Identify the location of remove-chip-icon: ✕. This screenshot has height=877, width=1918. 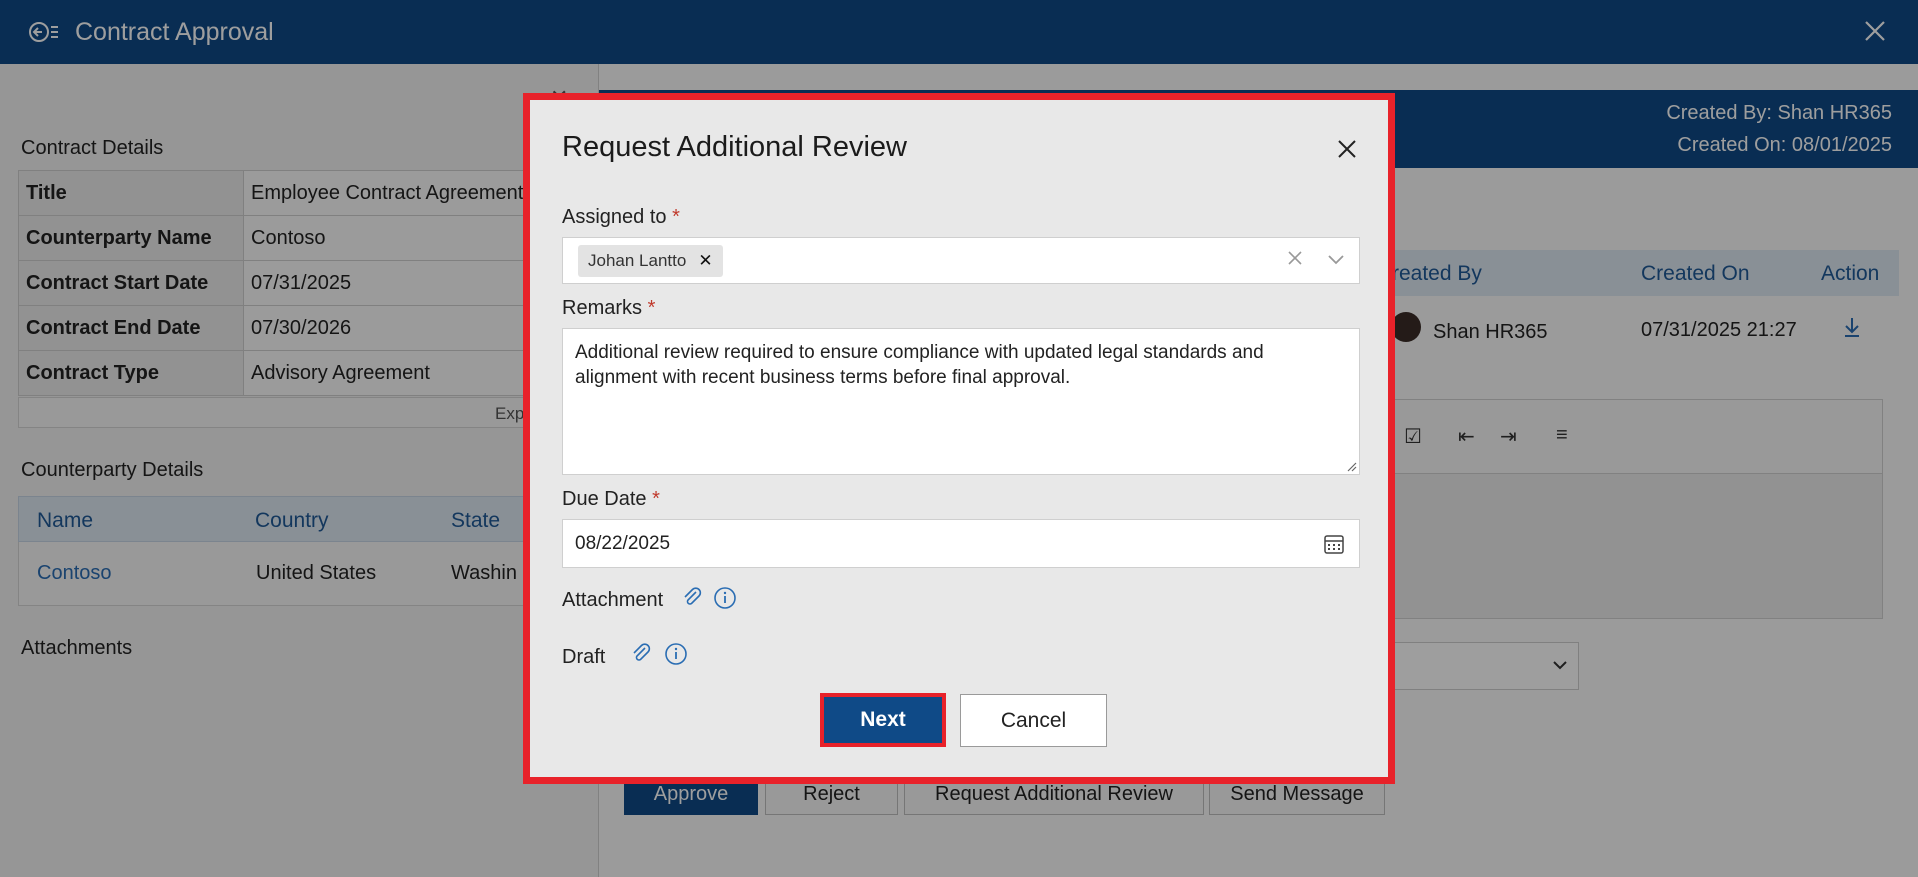
(705, 260).